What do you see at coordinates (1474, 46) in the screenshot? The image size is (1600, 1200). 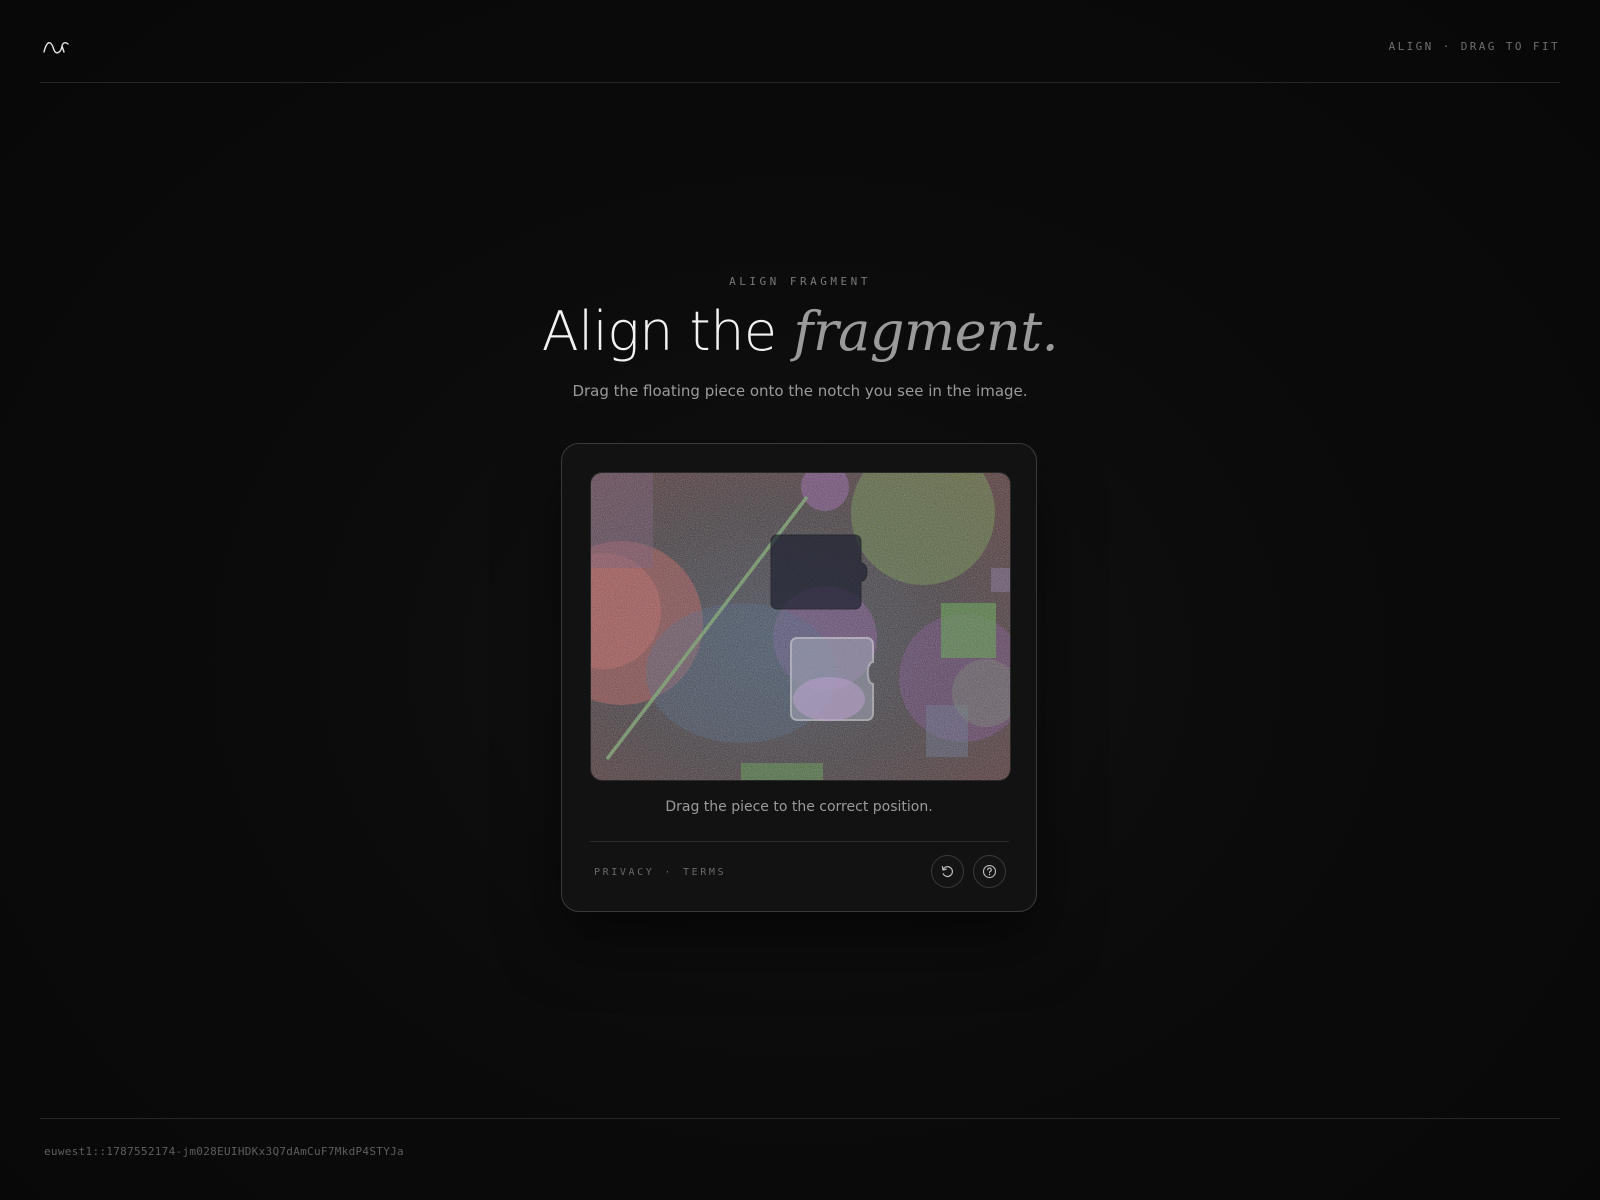 I see `top-status-label: ALIGN · DRAG TO FIT` at bounding box center [1474, 46].